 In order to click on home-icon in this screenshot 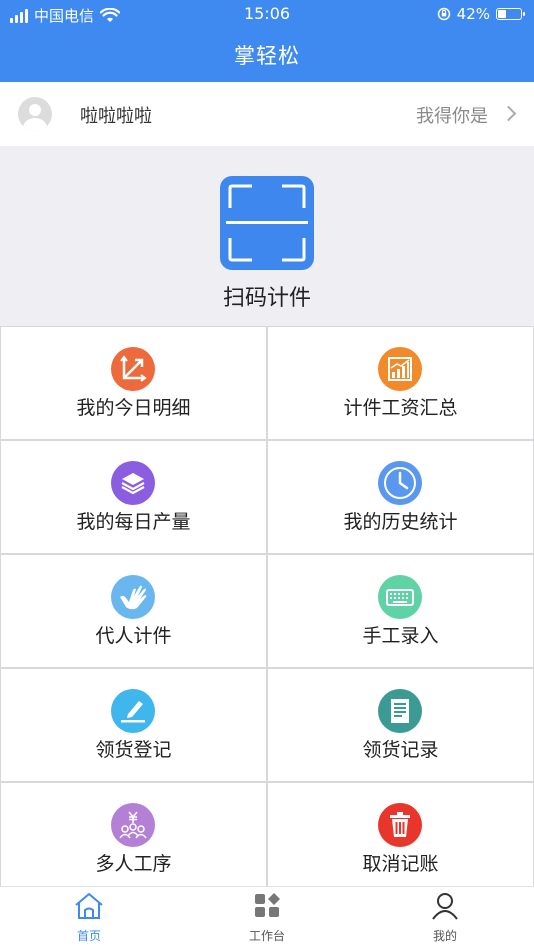, I will do `click(89, 906)`.